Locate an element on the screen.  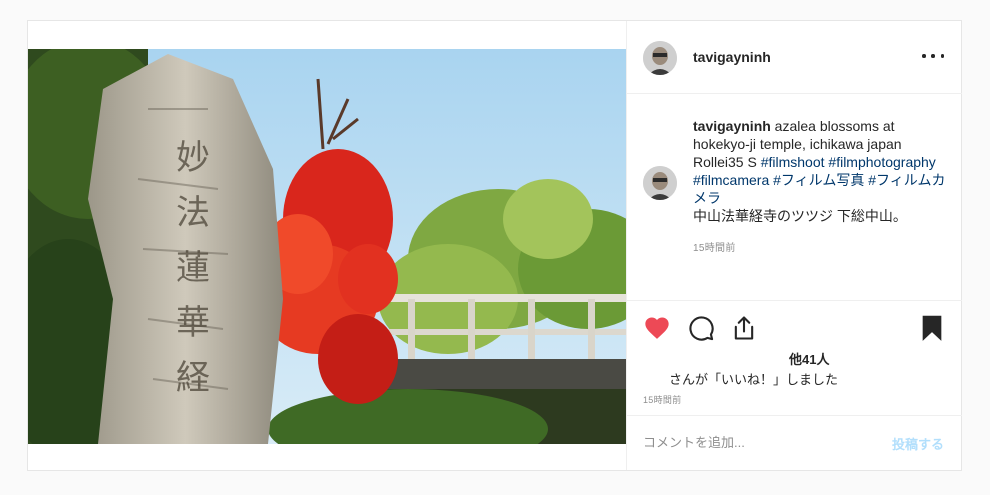
action-bar: 他41人 さんが「いいね！」しました 15時間前 is located at coordinates (794, 358).